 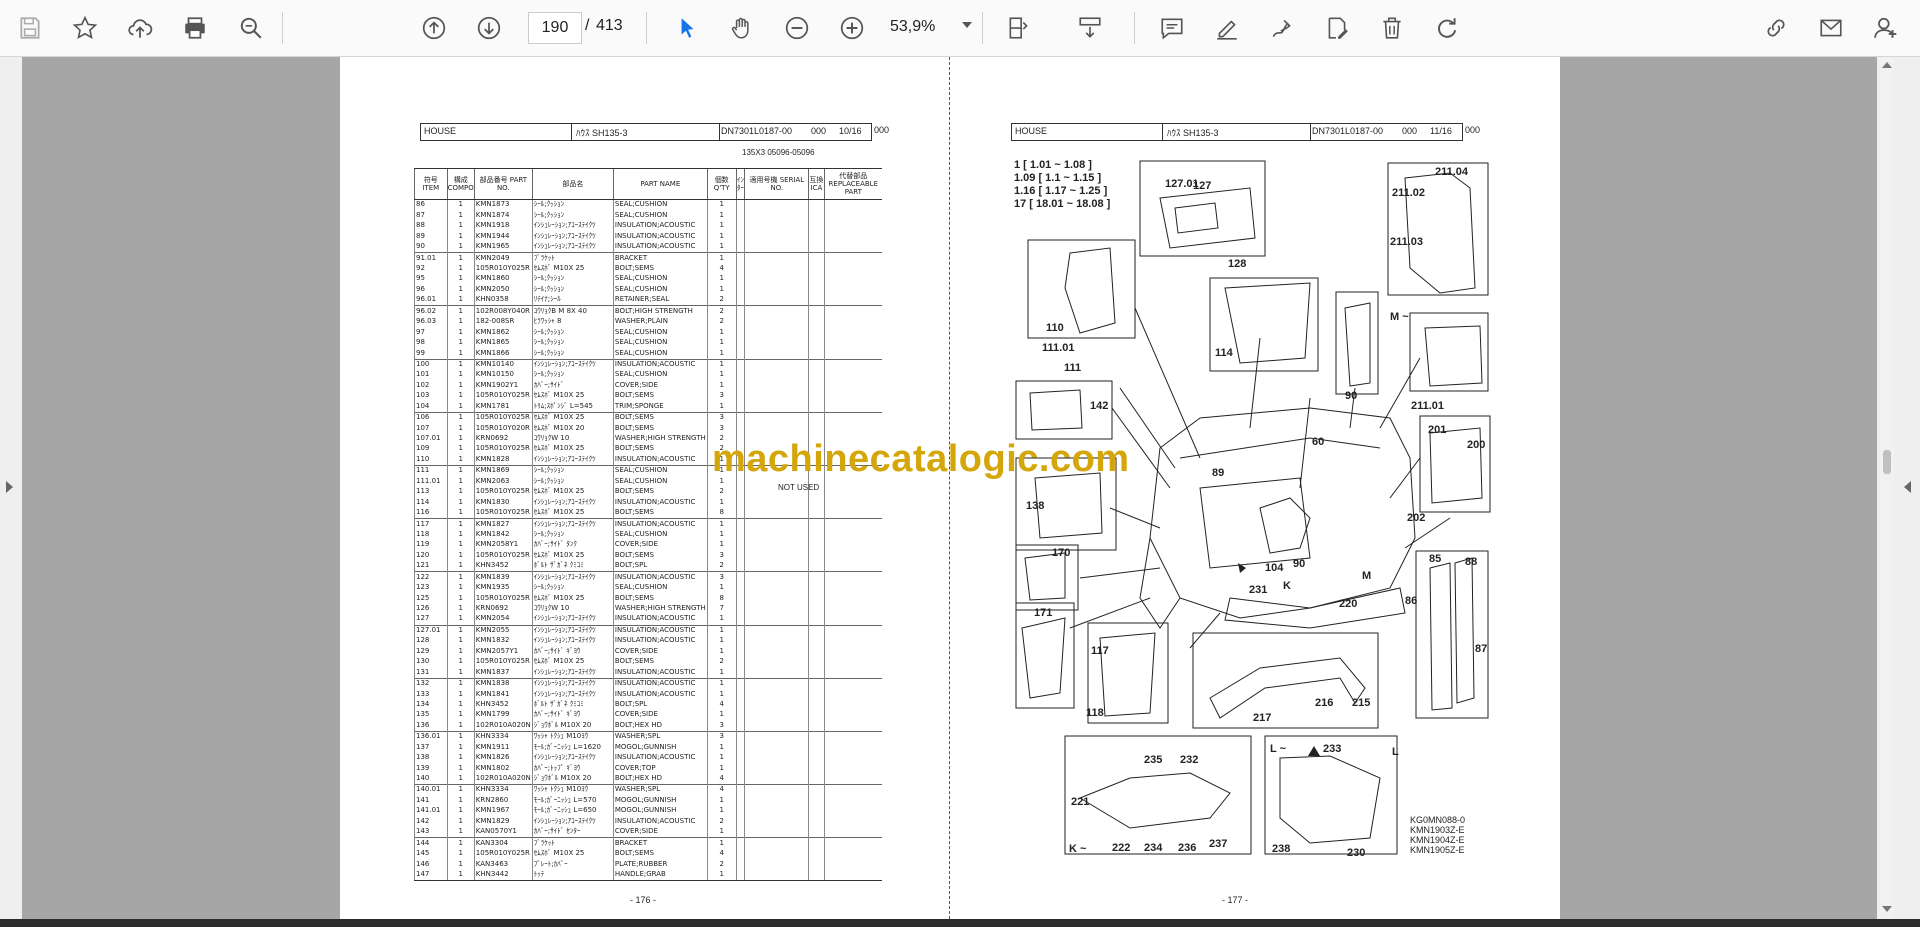 I want to click on page-number-input: 190, so click(x=555, y=28).